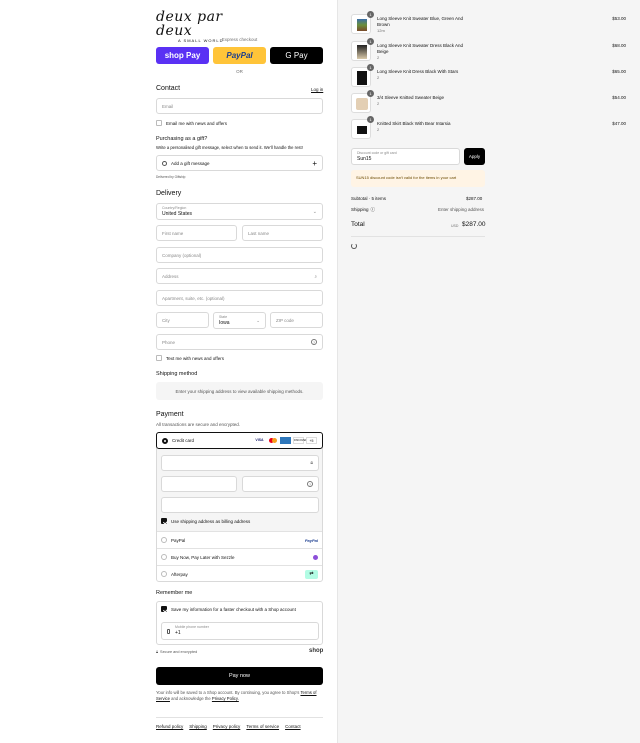 This screenshot has width=640, height=743. Describe the element at coordinates (170, 276) in the screenshot. I see `address-placeholder: Address` at that location.